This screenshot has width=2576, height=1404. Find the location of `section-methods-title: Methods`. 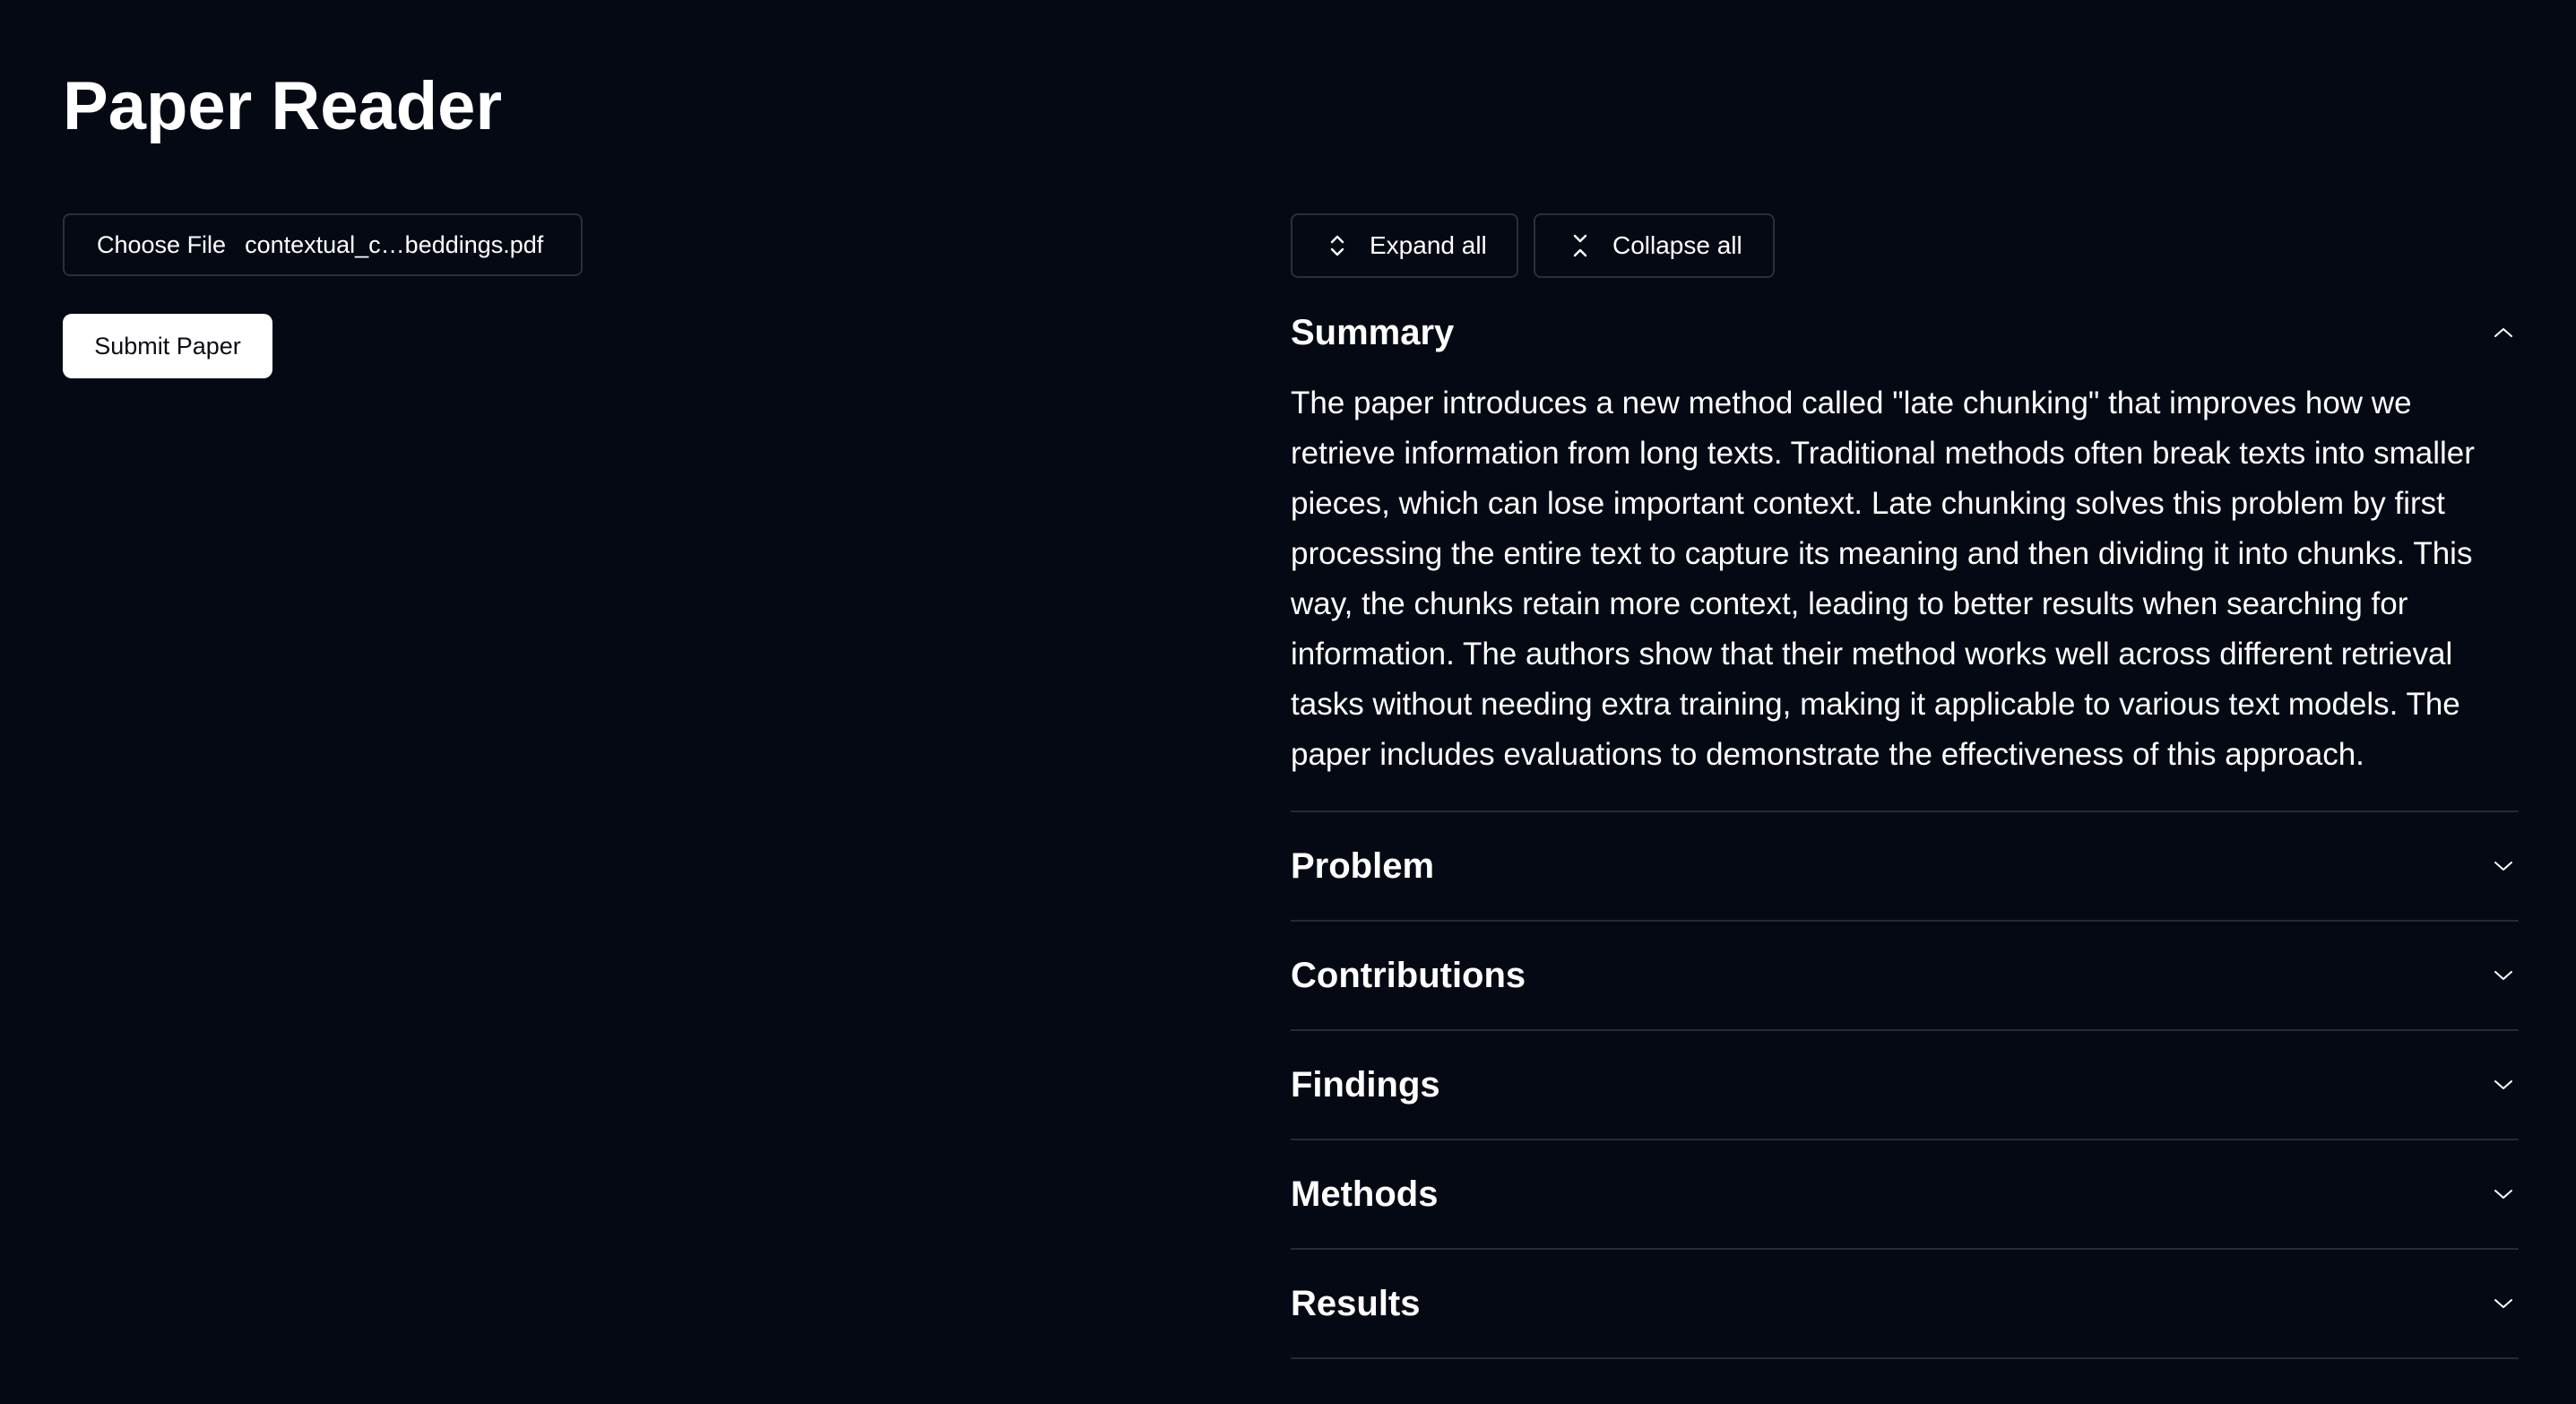

section-methods-title: Methods is located at coordinates (1365, 1194).